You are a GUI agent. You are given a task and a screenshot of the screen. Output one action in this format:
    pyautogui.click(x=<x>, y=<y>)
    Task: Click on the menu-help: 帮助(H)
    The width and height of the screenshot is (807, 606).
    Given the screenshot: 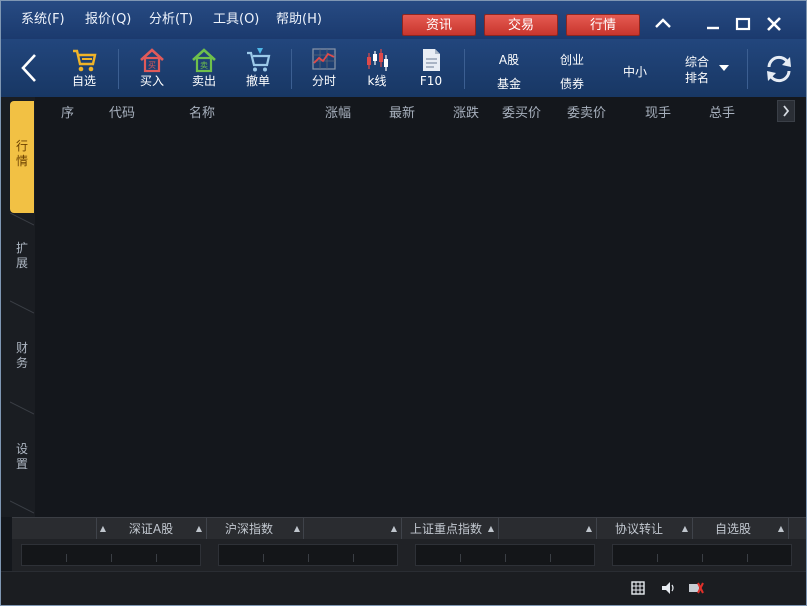 What is the action you would take?
    pyautogui.click(x=299, y=20)
    